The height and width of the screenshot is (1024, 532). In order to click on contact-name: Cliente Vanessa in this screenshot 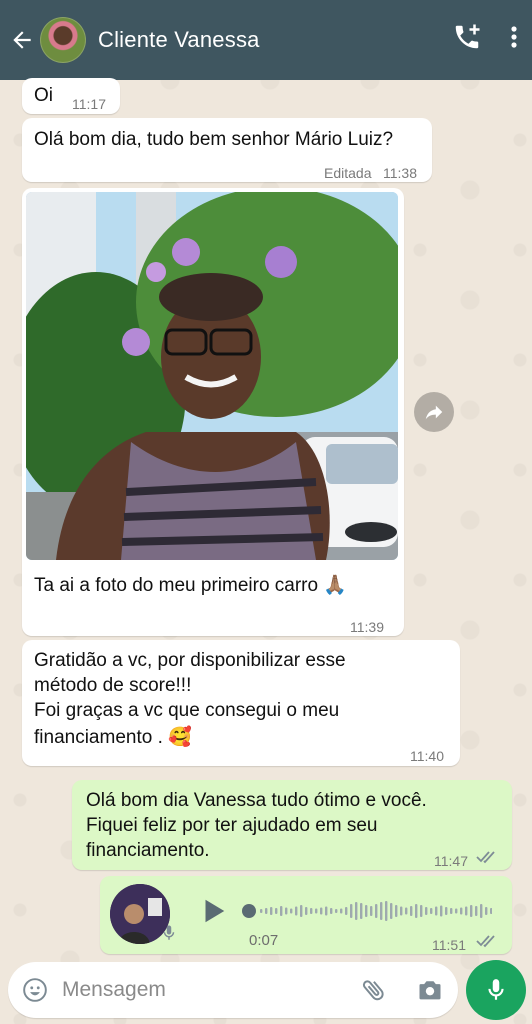, I will do `click(179, 40)`.